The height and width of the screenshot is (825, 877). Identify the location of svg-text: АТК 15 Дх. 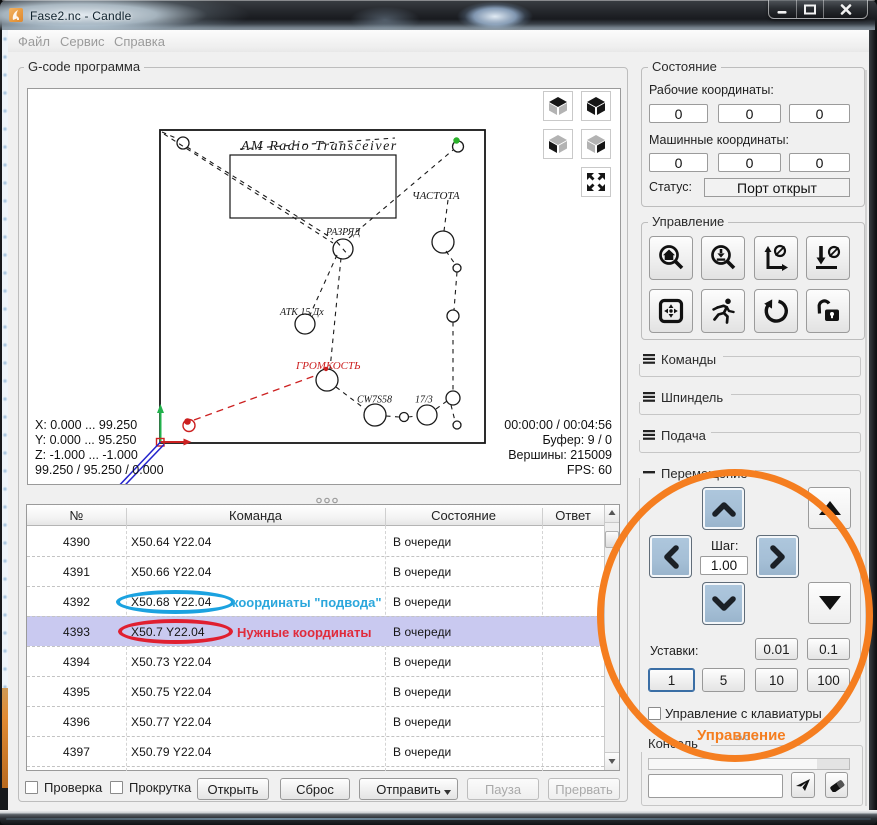
(301, 312).